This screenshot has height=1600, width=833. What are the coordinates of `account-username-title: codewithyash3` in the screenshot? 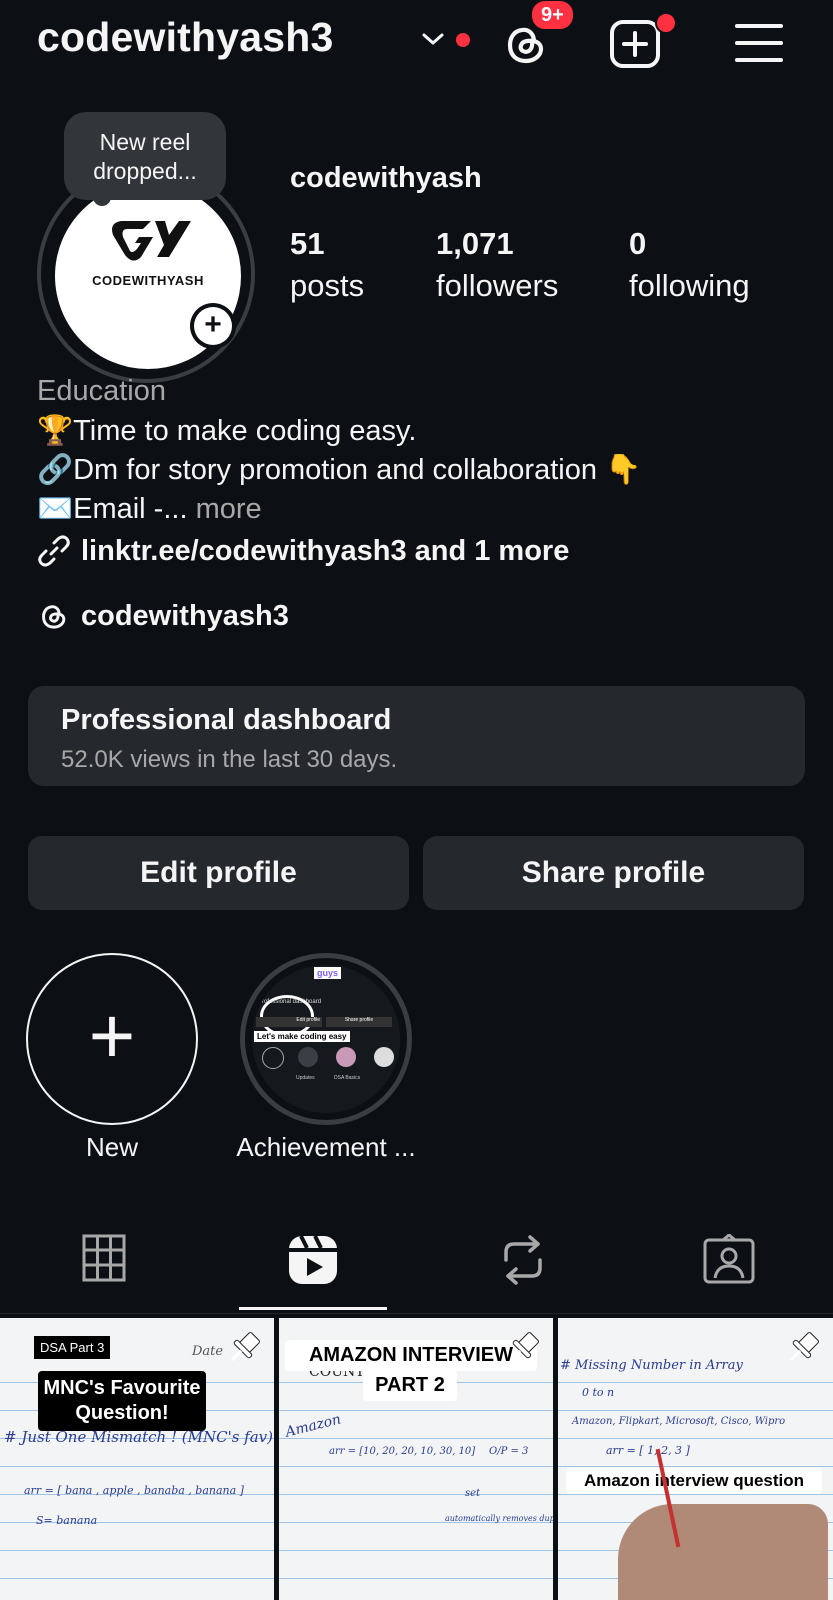 It's located at (185, 37).